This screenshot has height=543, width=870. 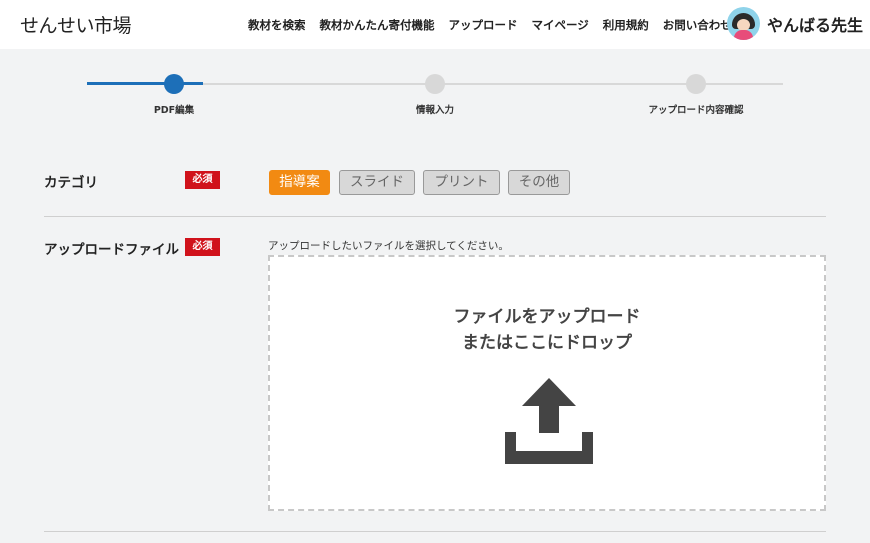 What do you see at coordinates (815, 24) in the screenshot?
I see `user-name: やんばる先生` at bounding box center [815, 24].